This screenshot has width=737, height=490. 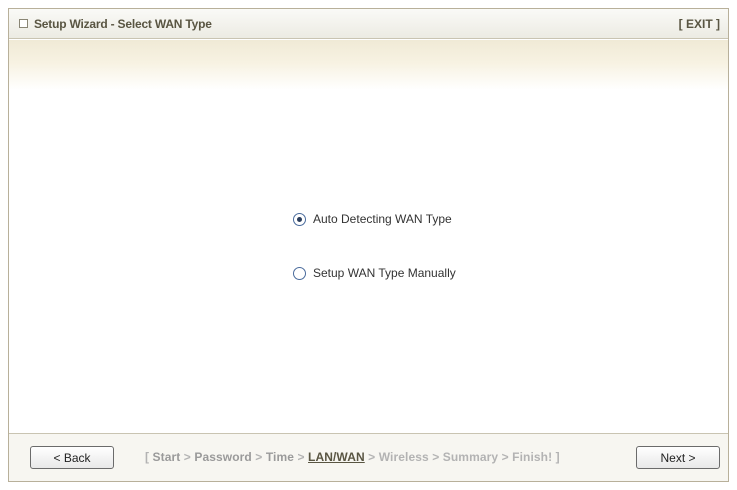 What do you see at coordinates (299, 273) in the screenshot?
I see `radio-manual` at bounding box center [299, 273].